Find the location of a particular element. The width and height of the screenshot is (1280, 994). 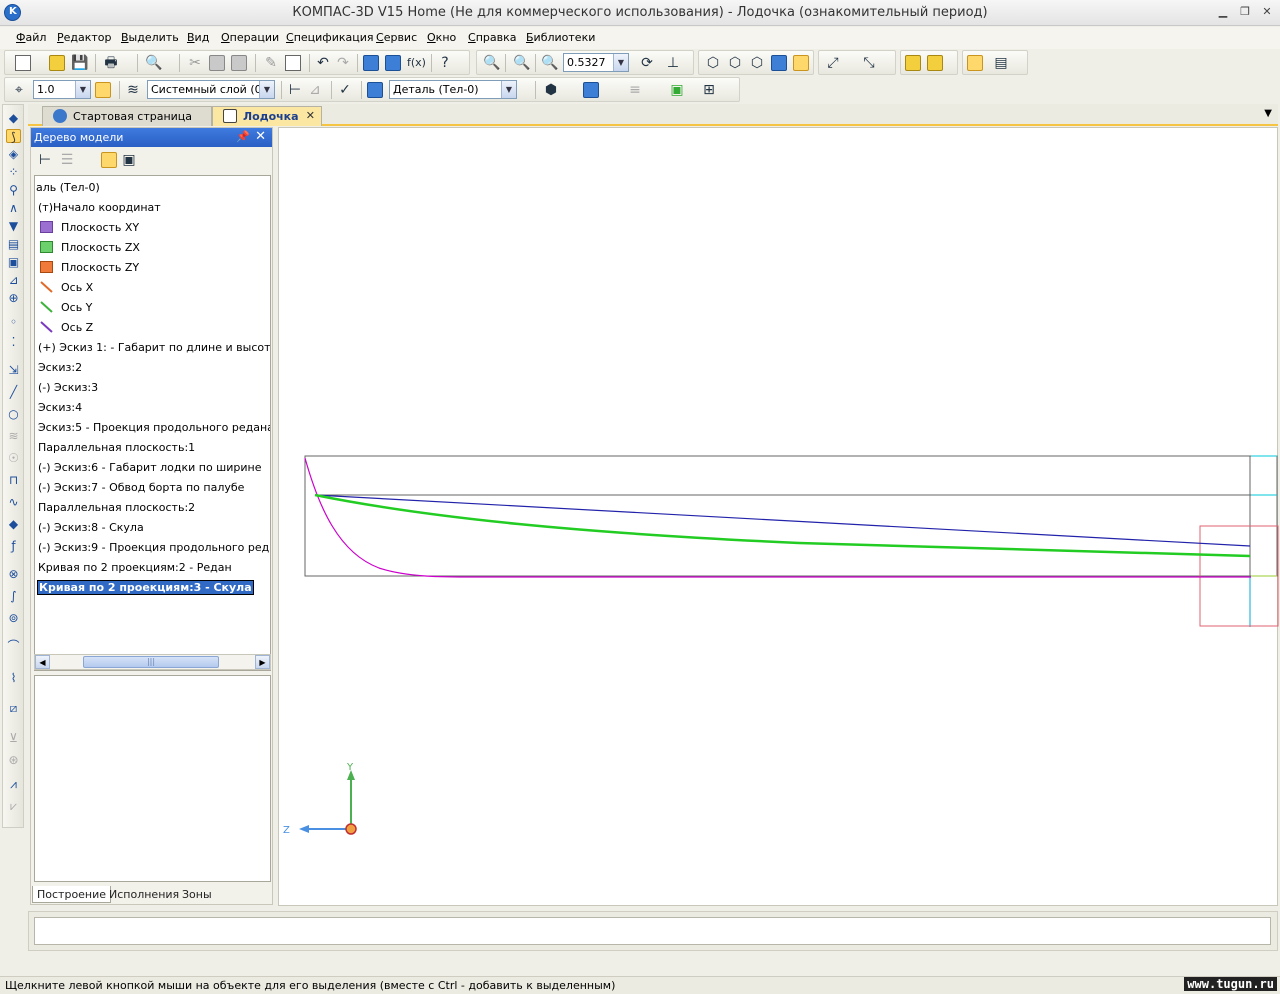

menu-operations: Операции is located at coordinates (250, 37).